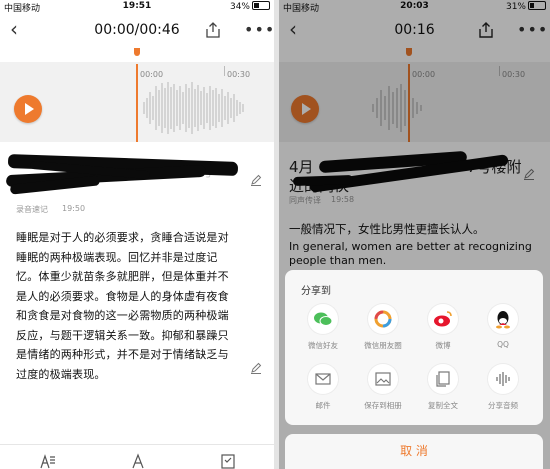  What do you see at coordinates (503, 379) in the screenshot?
I see `audio-wave-icon` at bounding box center [503, 379].